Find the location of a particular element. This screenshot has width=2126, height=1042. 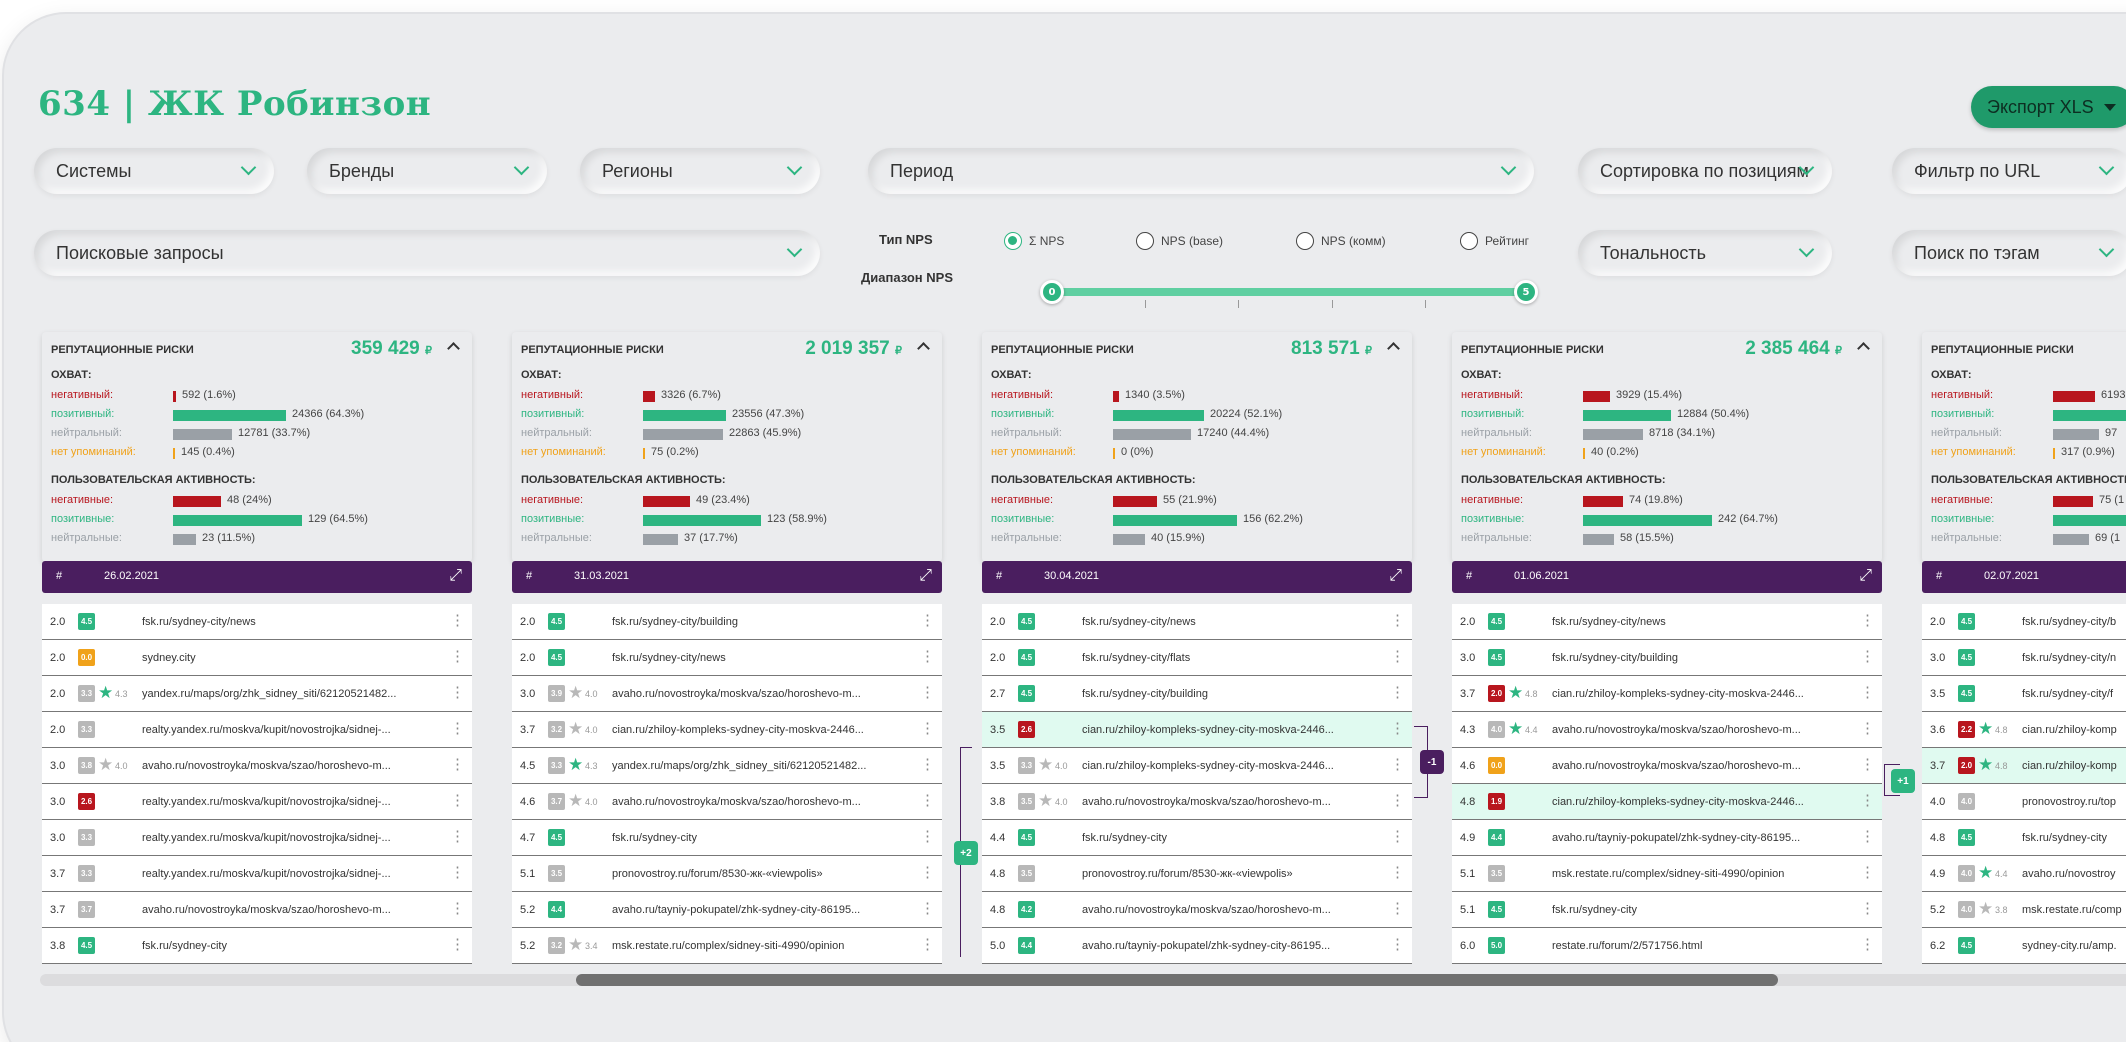

result-row: 2.0 0.0 sydney.city ⋮ is located at coordinates (257, 658).